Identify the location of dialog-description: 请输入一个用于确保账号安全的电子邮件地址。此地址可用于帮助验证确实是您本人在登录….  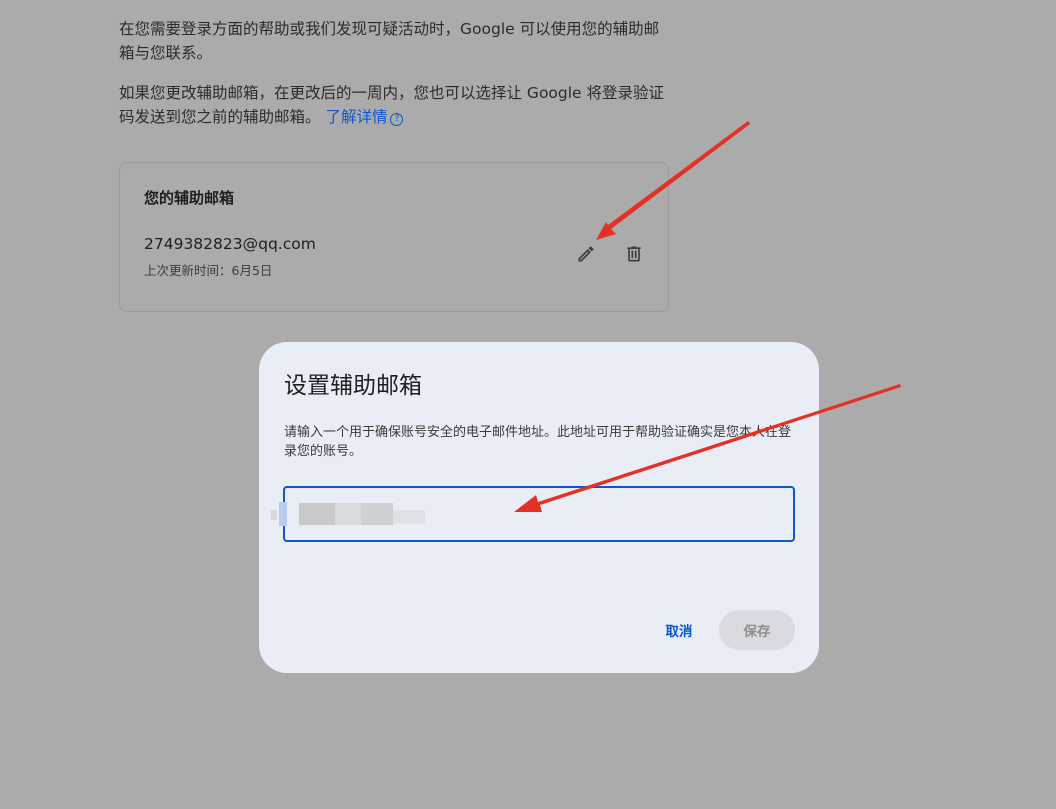
(538, 442).